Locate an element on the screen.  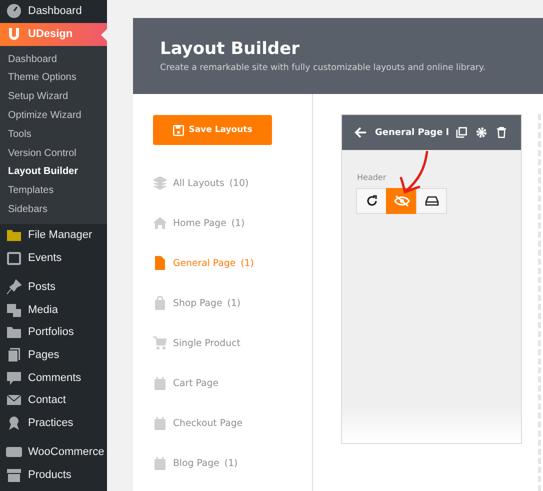
menu-label: Dashboard is located at coordinates (55, 11).